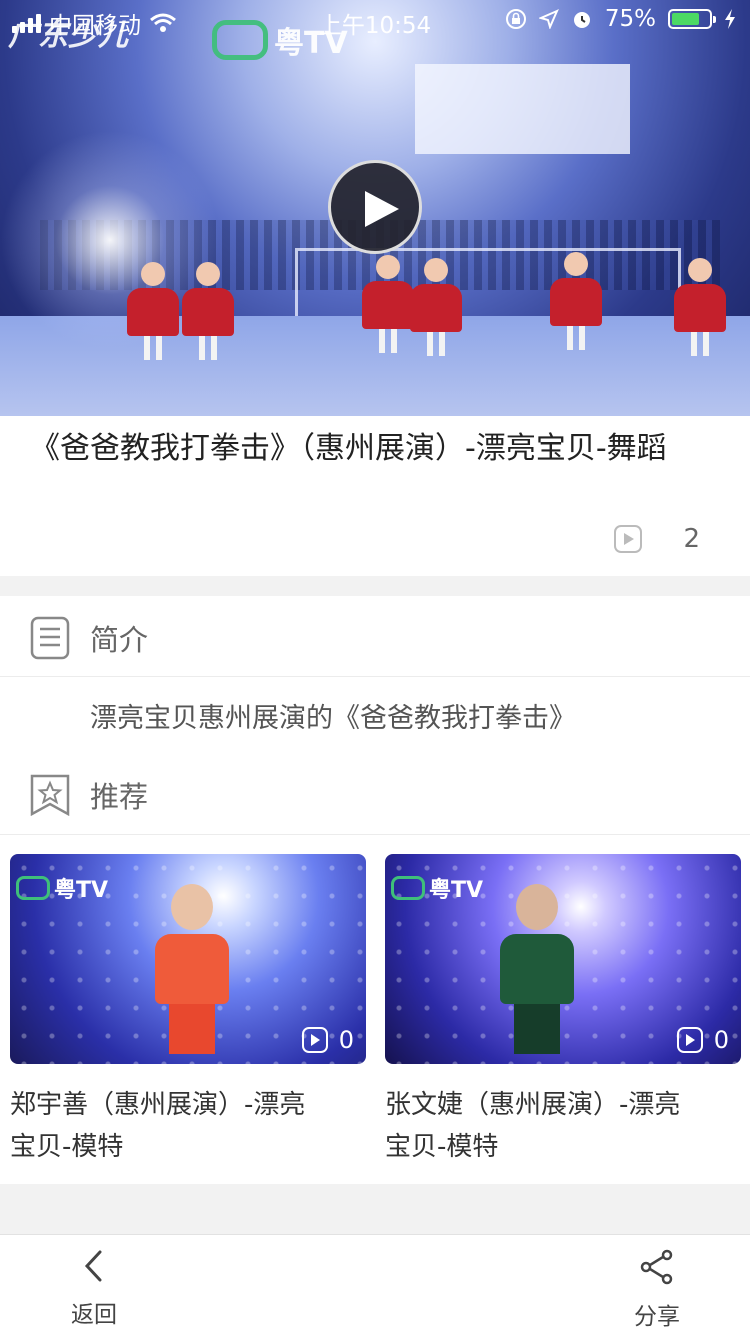 The image size is (750, 1335). What do you see at coordinates (656, 1267) in the screenshot?
I see `share-icon` at bounding box center [656, 1267].